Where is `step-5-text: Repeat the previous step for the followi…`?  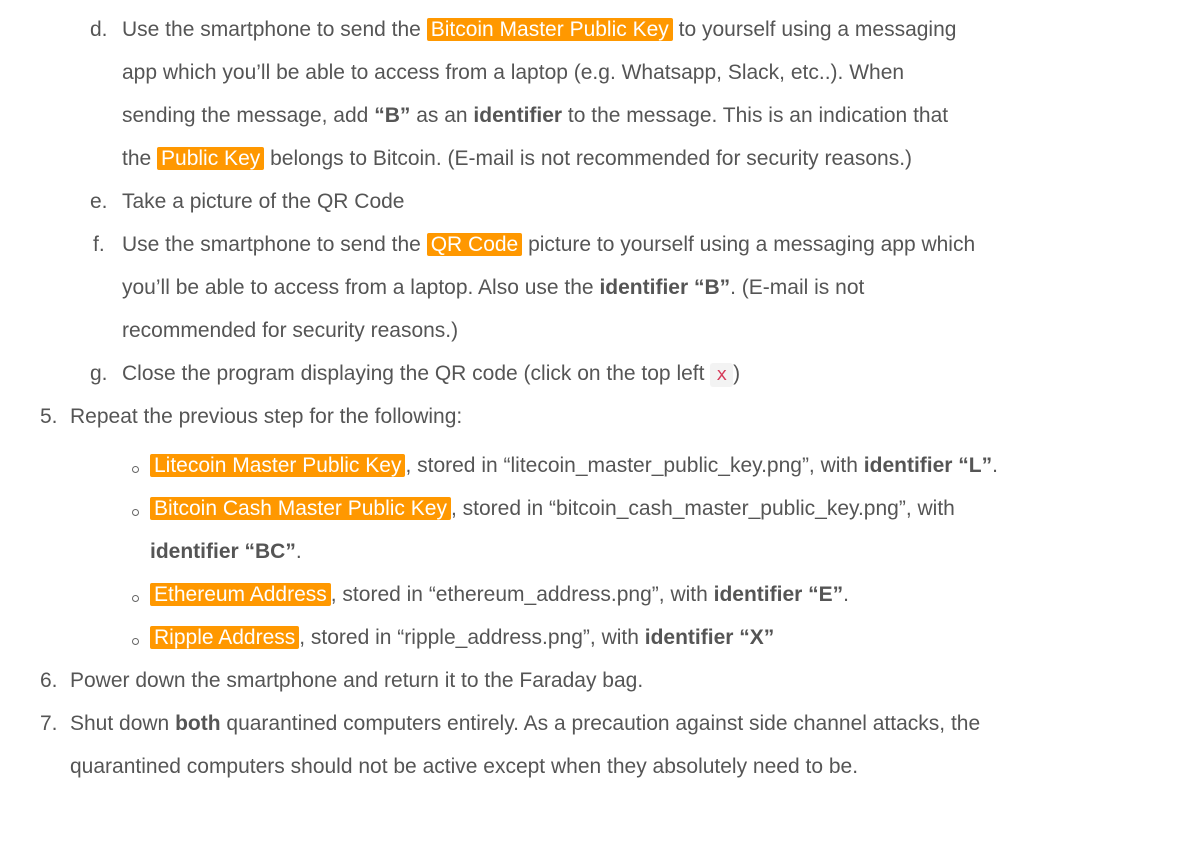
step-5-text: Repeat the previous step for the followi… is located at coordinates (266, 416).